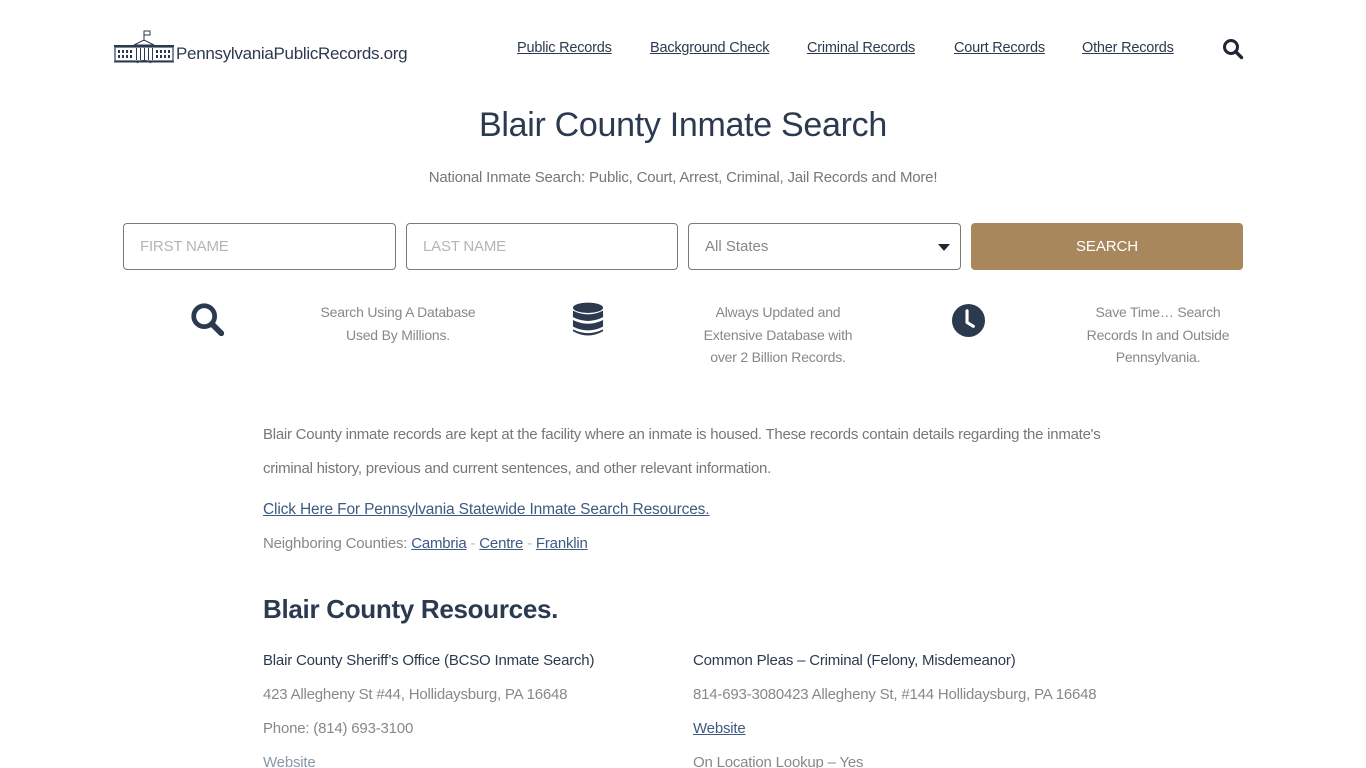  Describe the element at coordinates (335, 543) in the screenshot. I see `neighbors-label: Neighboring Counties:` at that location.